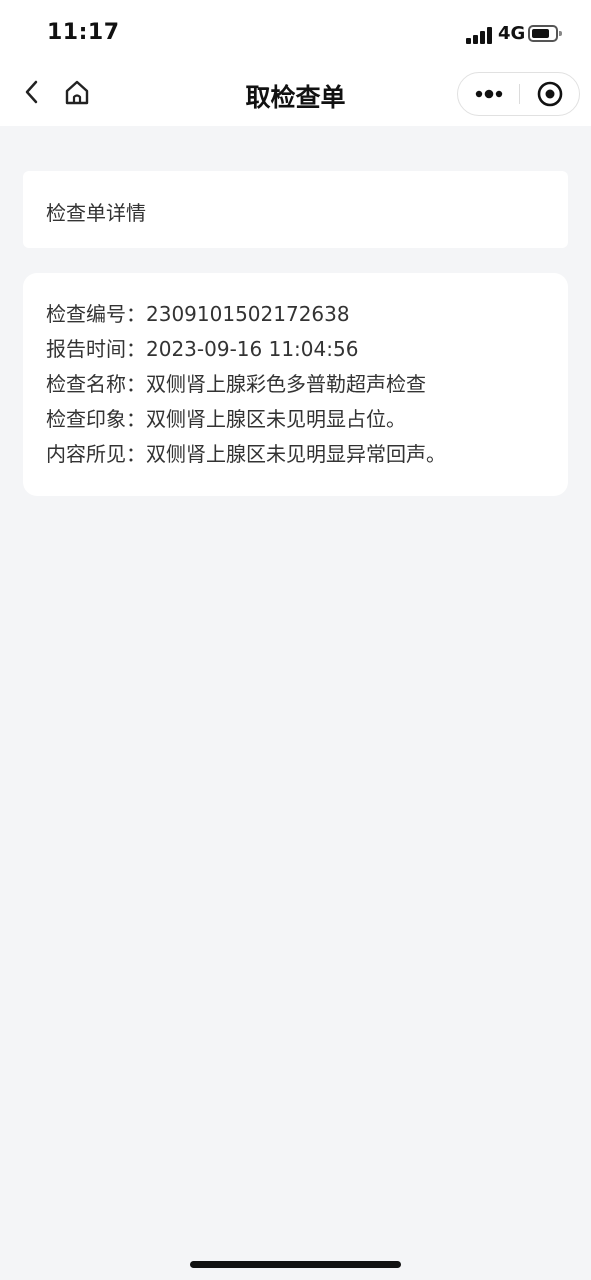 This screenshot has width=591, height=1280. What do you see at coordinates (480, 35) in the screenshot?
I see `signal-icon` at bounding box center [480, 35].